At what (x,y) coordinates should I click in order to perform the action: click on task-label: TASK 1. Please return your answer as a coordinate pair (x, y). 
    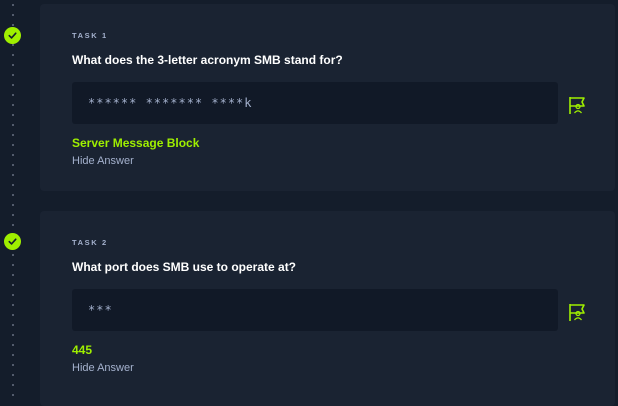
    Looking at the image, I should click on (90, 35).